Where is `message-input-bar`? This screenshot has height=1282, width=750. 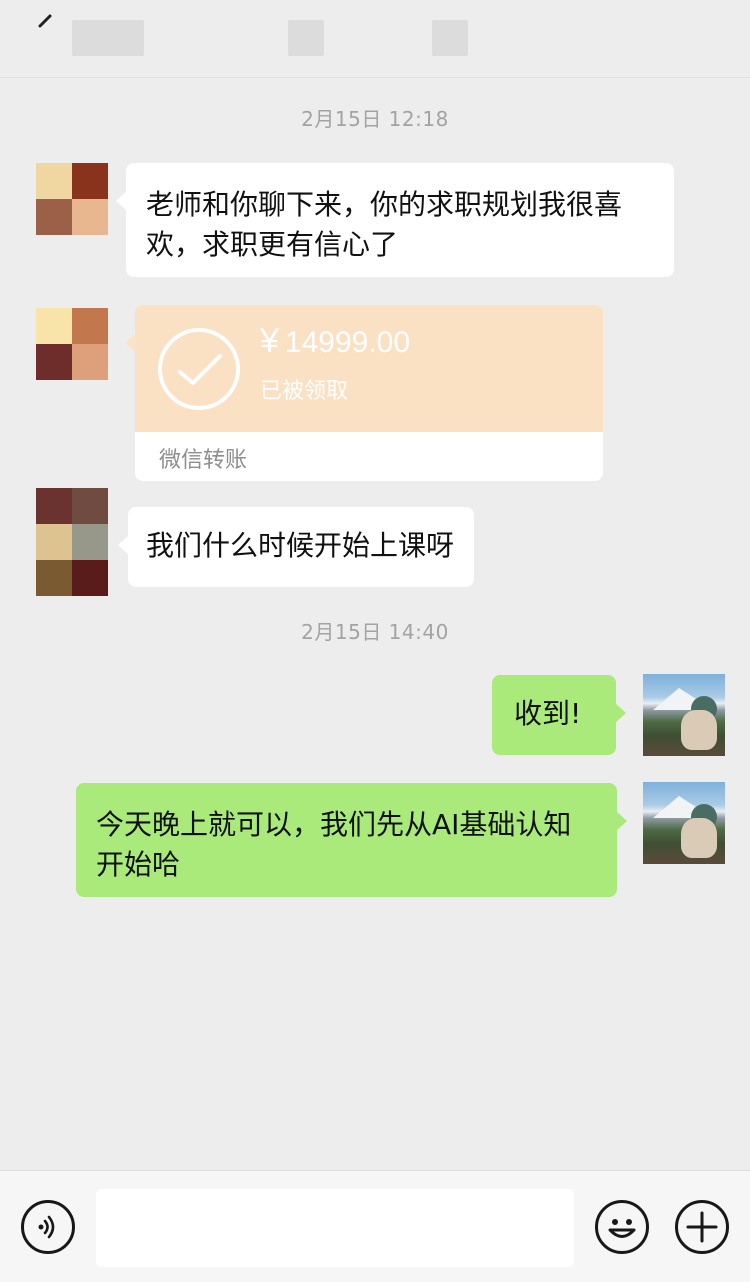 message-input-bar is located at coordinates (375, 1226).